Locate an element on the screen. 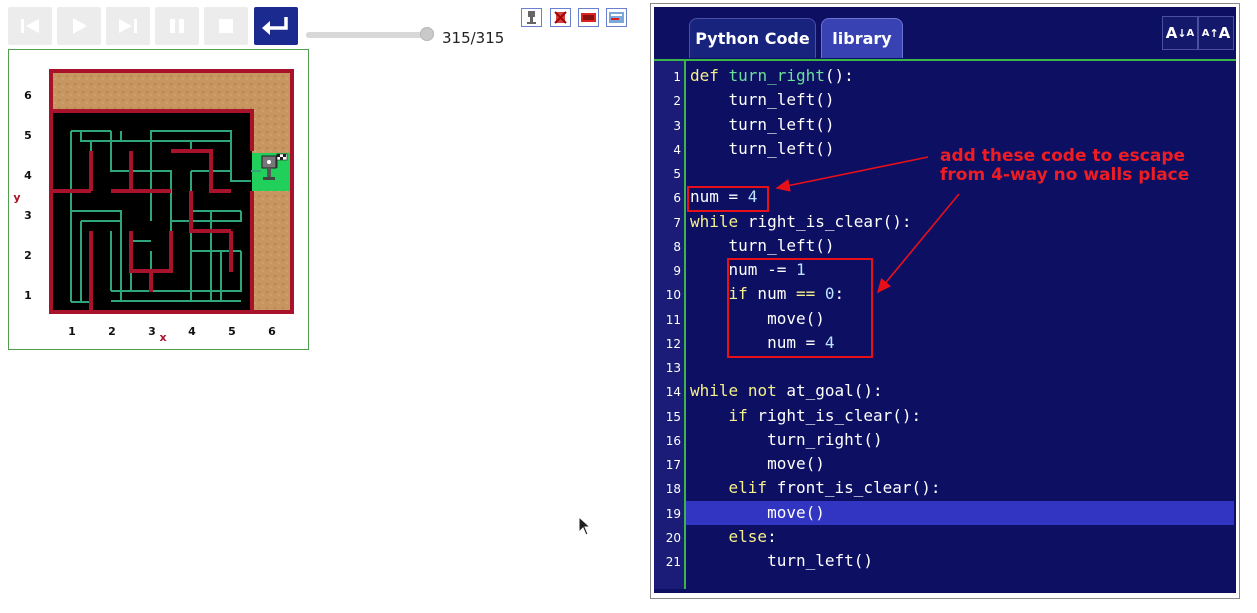 The height and width of the screenshot is (613, 1257). x-axis-label: x is located at coordinates (162, 337).